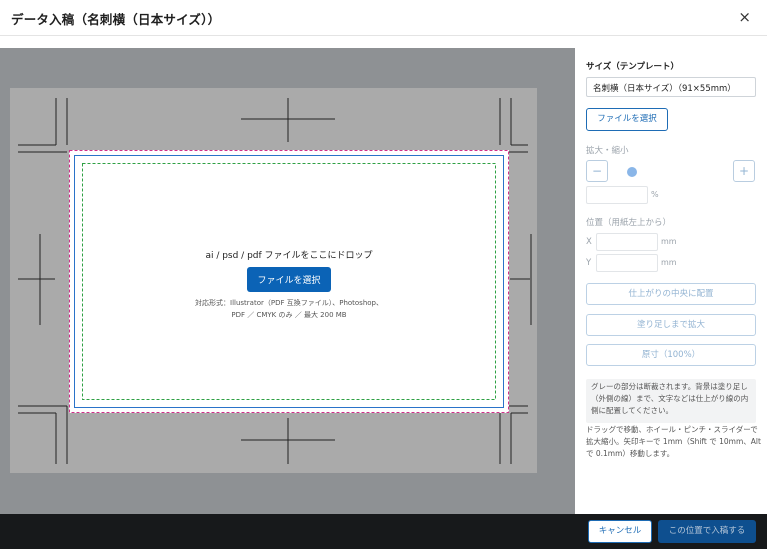 The height and width of the screenshot is (549, 767). Describe the element at coordinates (627, 242) in the screenshot. I see `x-input` at that location.